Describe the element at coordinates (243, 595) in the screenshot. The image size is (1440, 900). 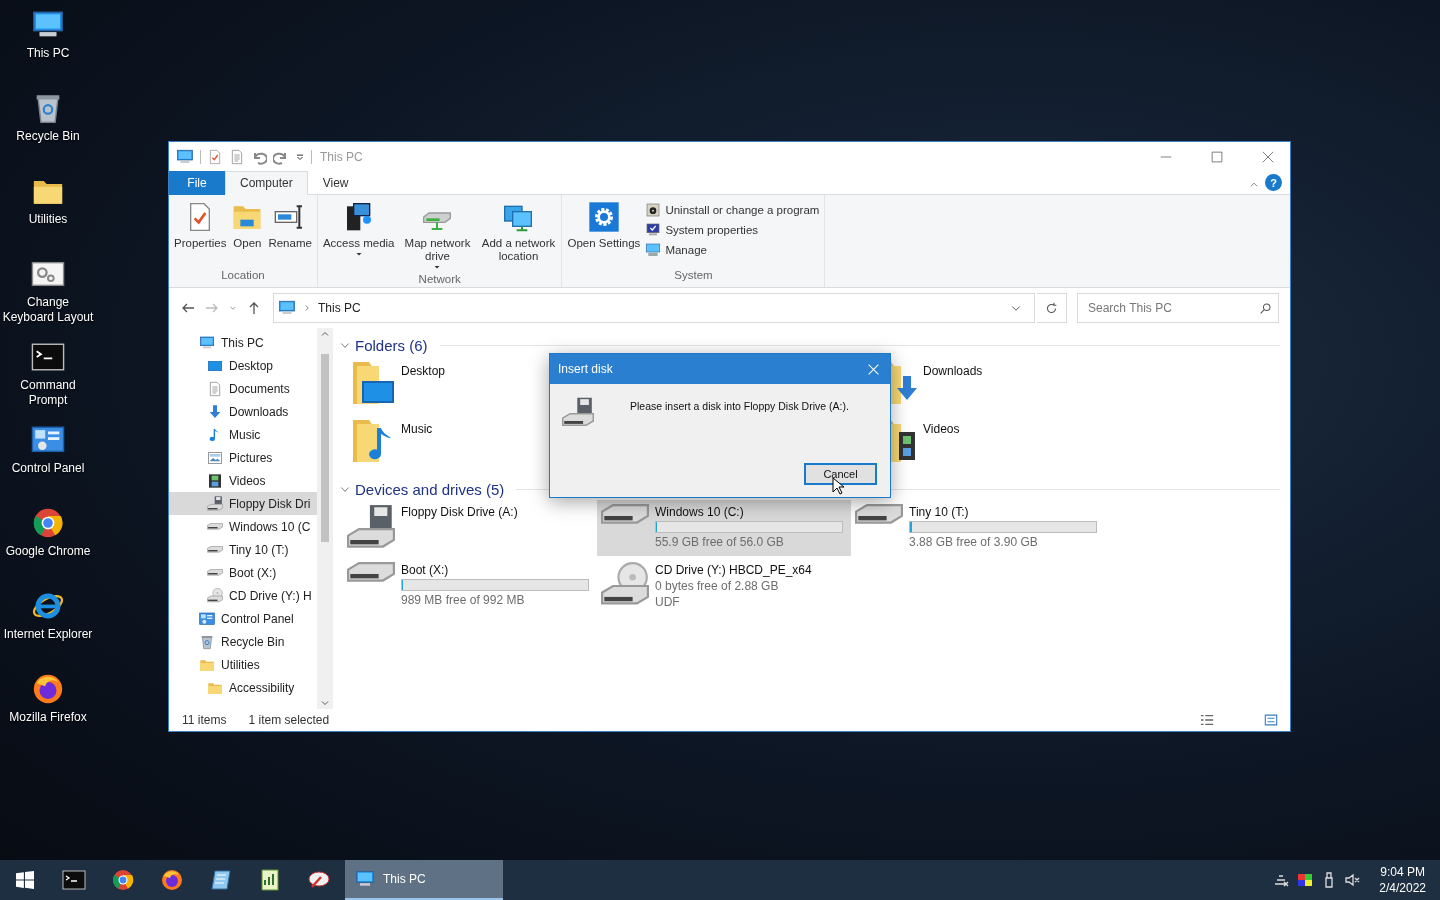
I see `nav-item: CD Drive (Y:) H` at that location.